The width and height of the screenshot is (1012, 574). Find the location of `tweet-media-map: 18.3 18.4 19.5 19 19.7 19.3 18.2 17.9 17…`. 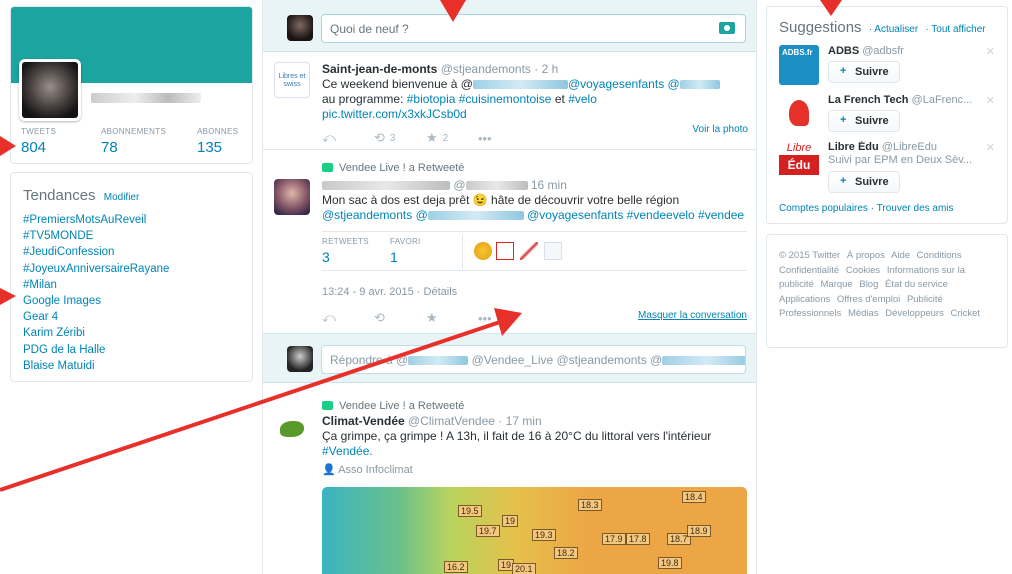

tweet-media-map: 18.3 18.4 19.5 19 19.7 19.3 18.2 17.9 17… is located at coordinates (534, 530).